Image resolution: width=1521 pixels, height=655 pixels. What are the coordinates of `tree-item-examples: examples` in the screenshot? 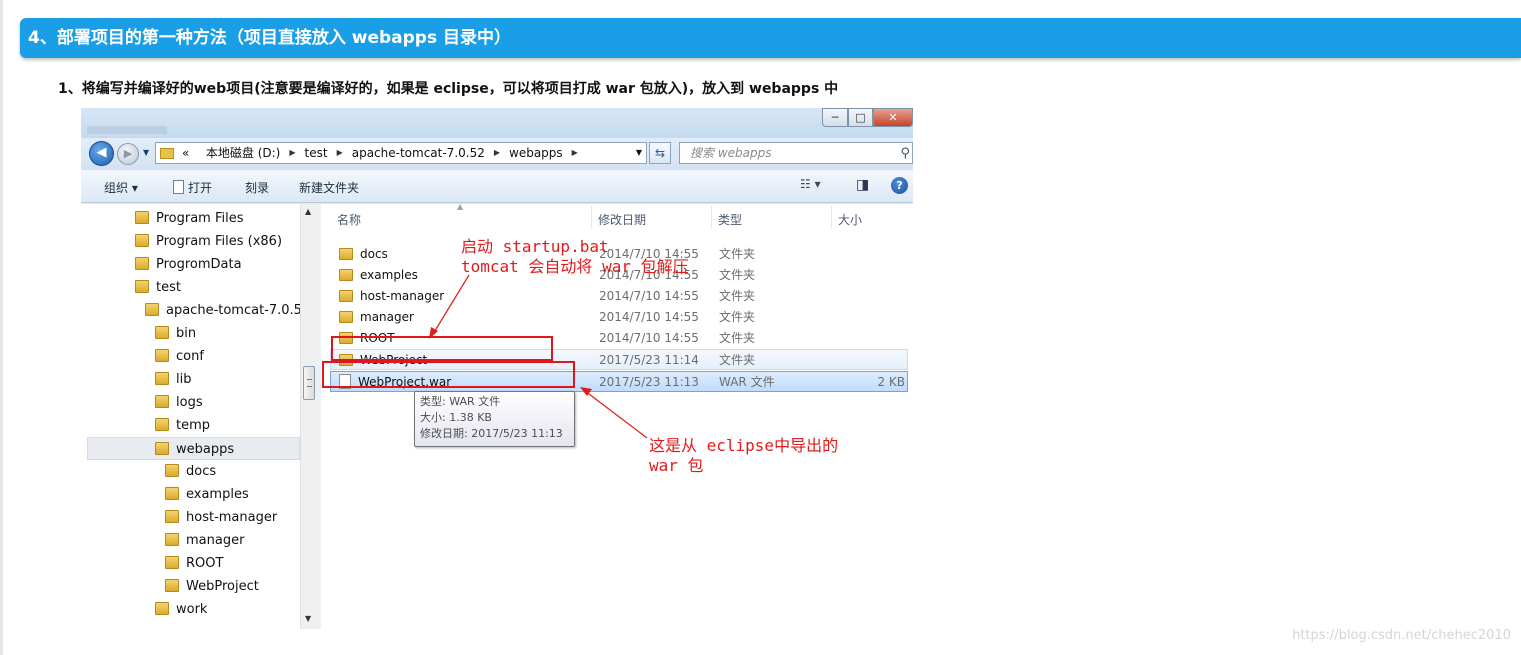 It's located at (207, 494).